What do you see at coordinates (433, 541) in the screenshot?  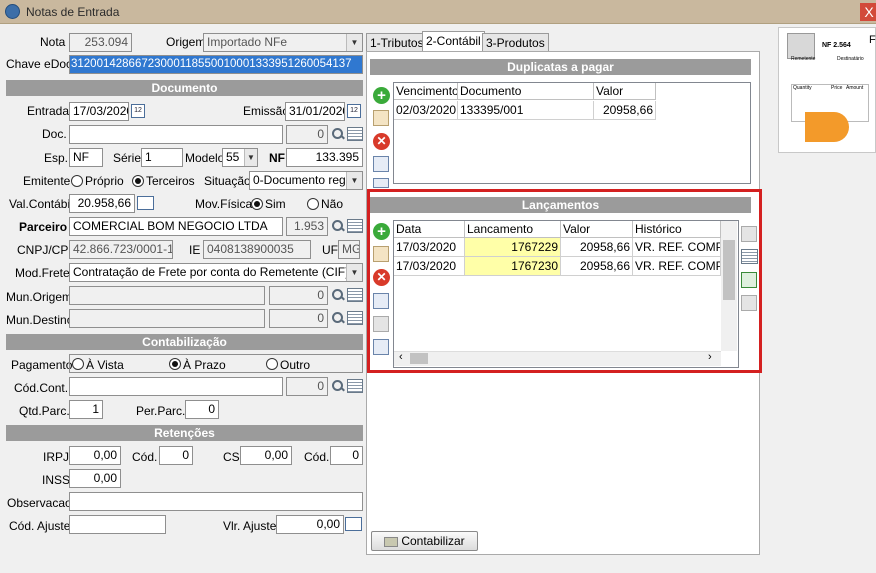 I see `contabilizar-label: Contabilizar` at bounding box center [433, 541].